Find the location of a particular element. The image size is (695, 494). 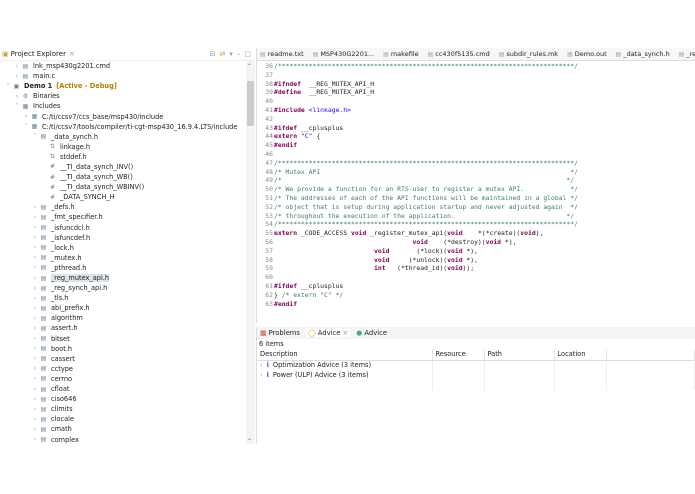

maximize-icon: □ is located at coordinates (247, 54).